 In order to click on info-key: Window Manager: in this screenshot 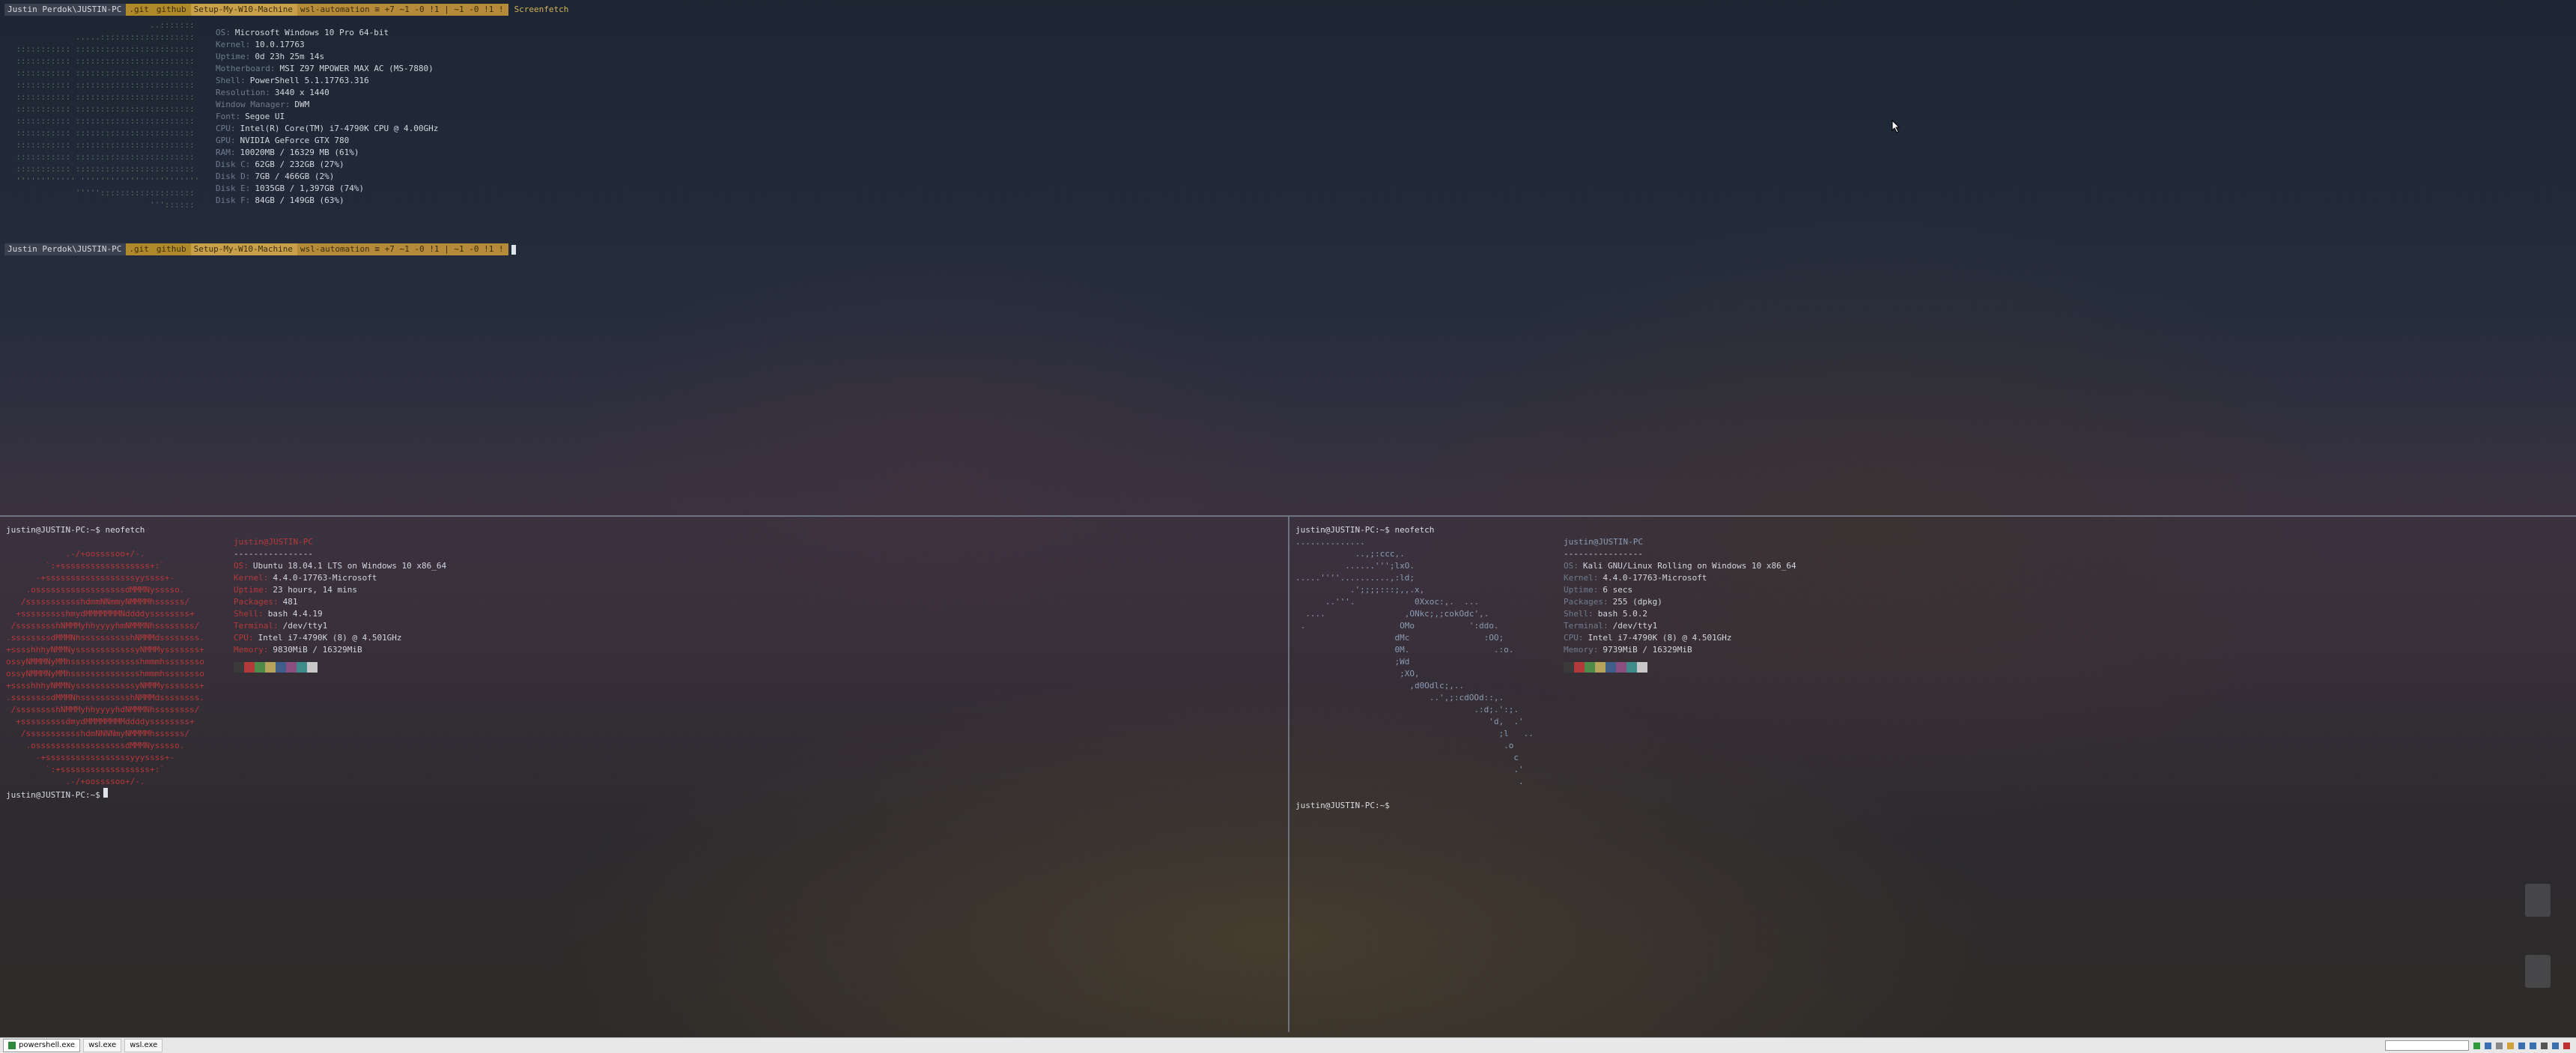, I will do `click(253, 104)`.